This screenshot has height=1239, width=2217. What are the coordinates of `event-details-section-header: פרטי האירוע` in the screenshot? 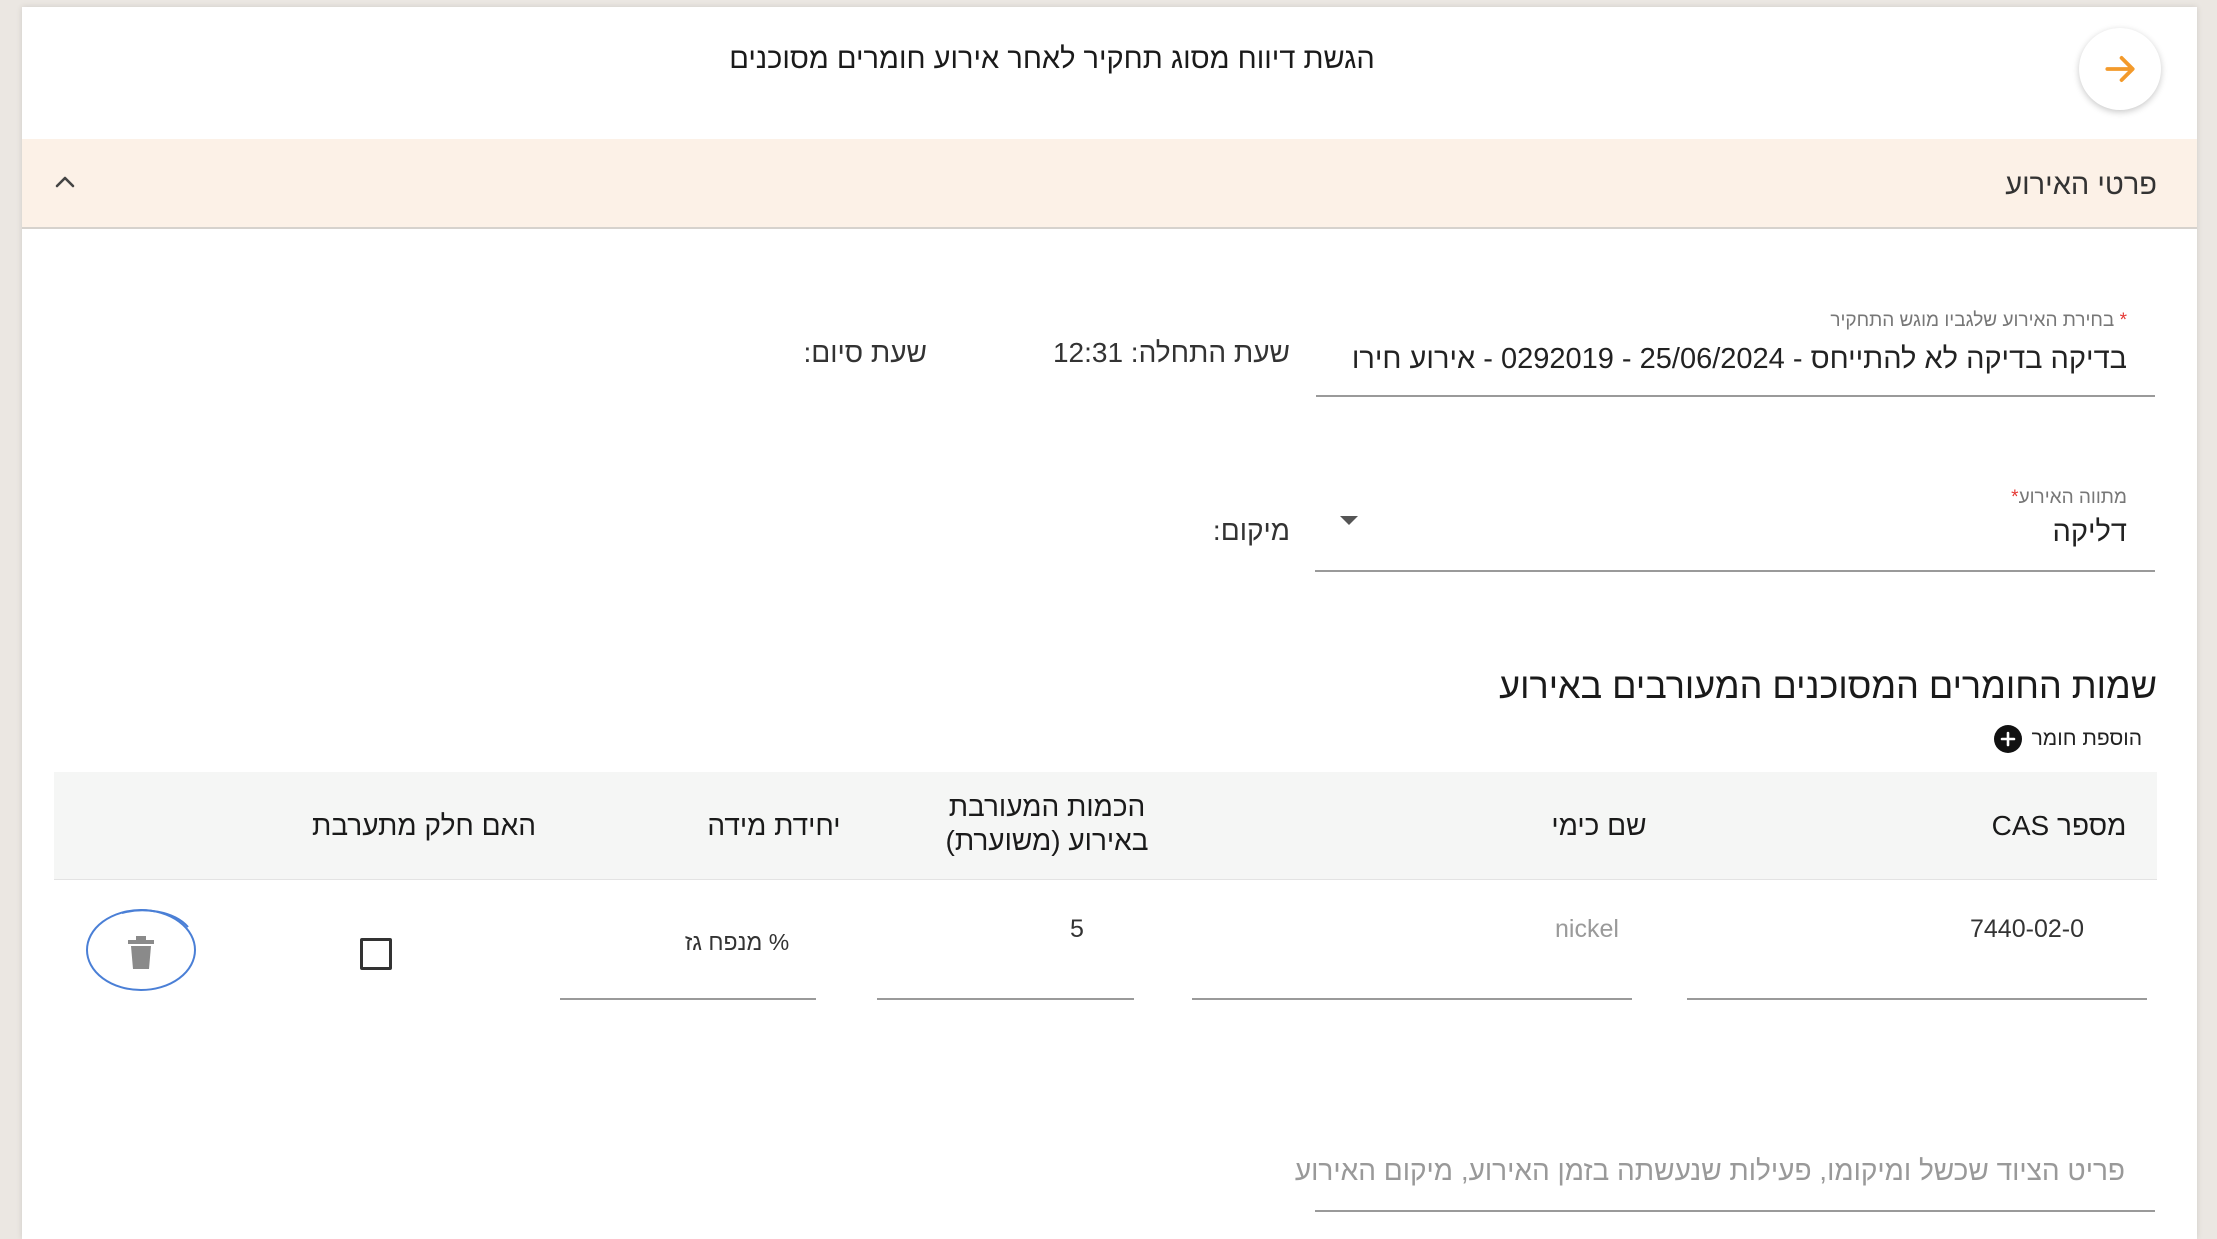 It's located at (1109, 184).